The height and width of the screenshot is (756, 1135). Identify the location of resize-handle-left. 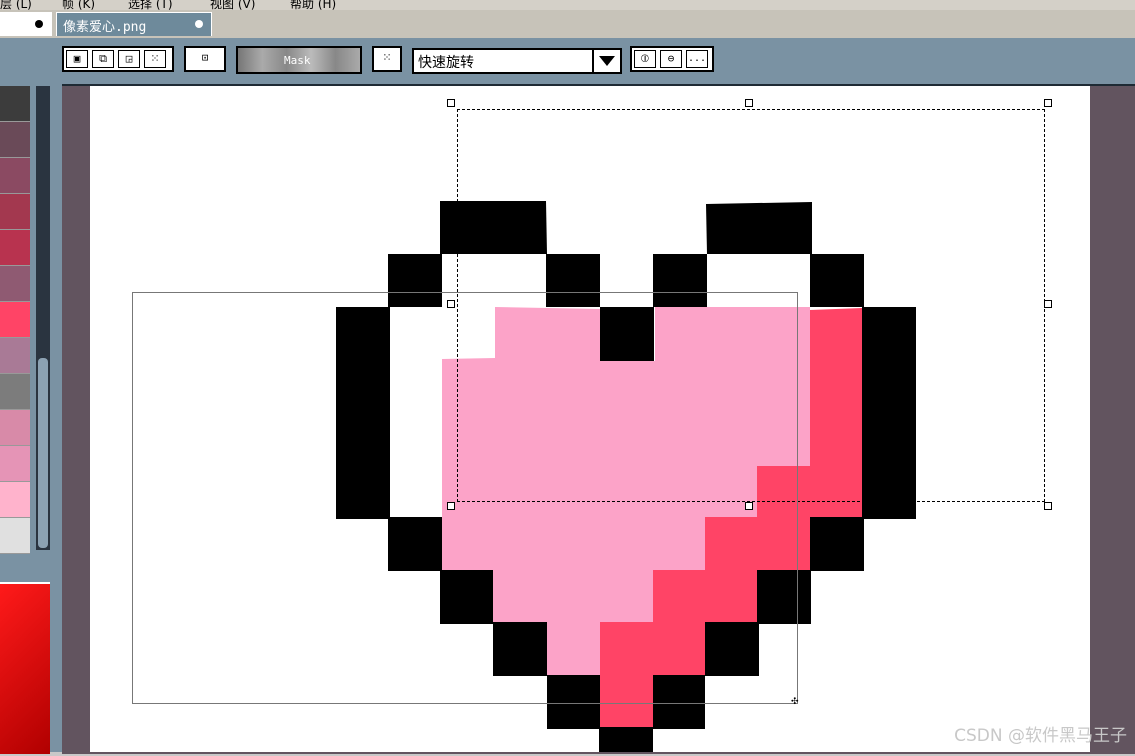
(451, 304).